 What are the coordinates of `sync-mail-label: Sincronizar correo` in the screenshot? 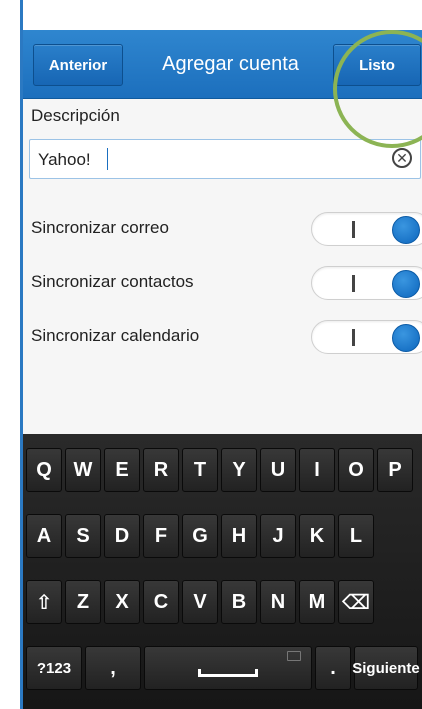 It's located at (100, 227).